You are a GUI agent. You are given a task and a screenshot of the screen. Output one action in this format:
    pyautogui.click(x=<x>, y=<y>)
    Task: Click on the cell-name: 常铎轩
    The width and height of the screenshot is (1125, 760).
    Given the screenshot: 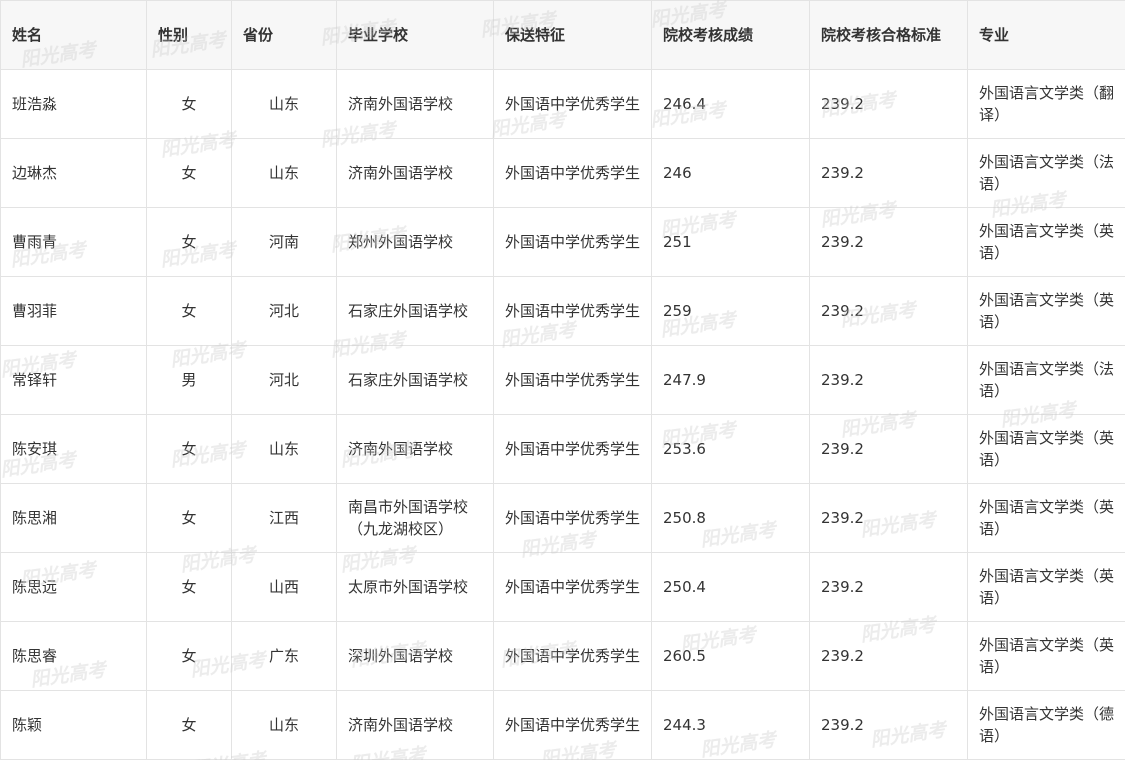 What is the action you would take?
    pyautogui.click(x=73, y=380)
    